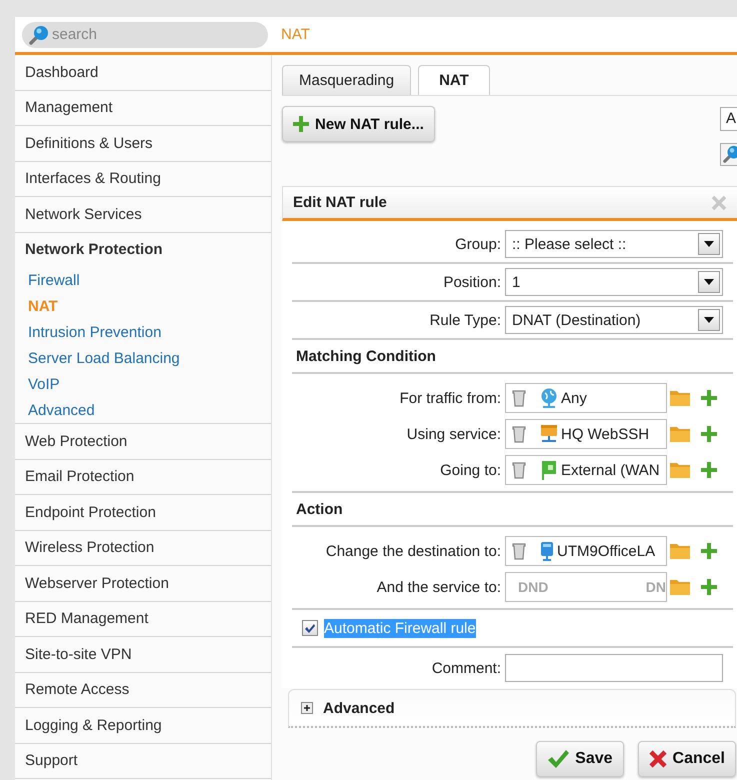  I want to click on cross-icon, so click(657, 759).